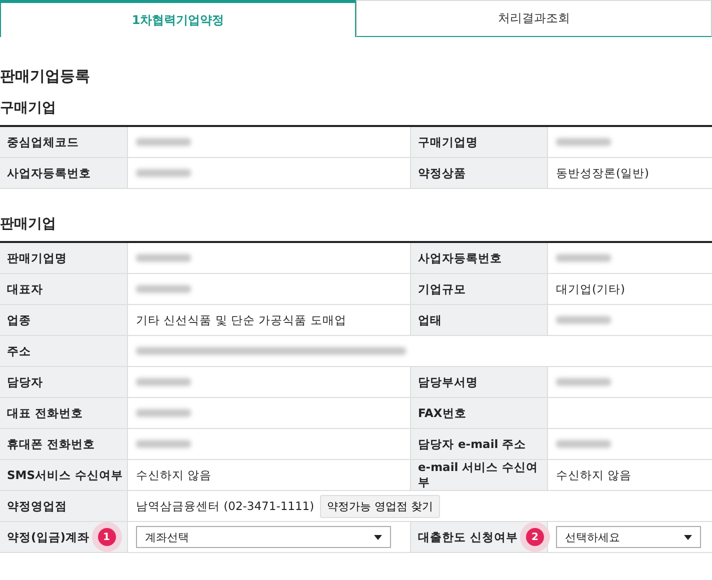 This screenshot has width=712, height=580. Describe the element at coordinates (628, 537) in the screenshot. I see `select-field: 선택하세요` at that location.